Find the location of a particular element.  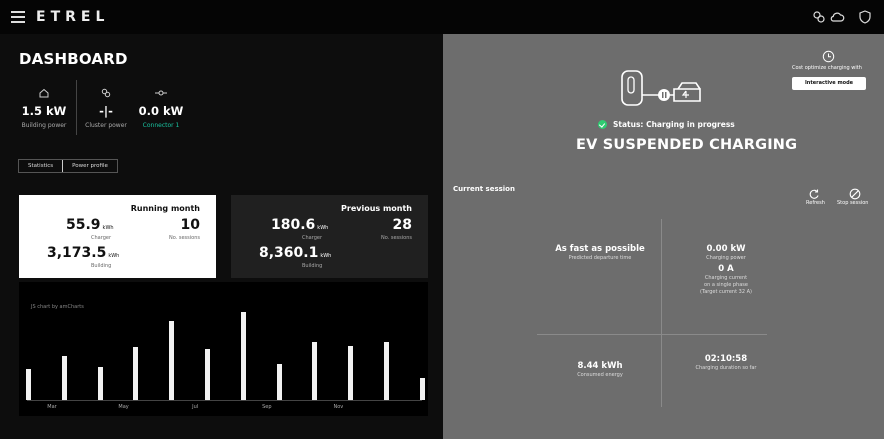

chart-x-tick-label: Jul is located at coordinates (195, 407).